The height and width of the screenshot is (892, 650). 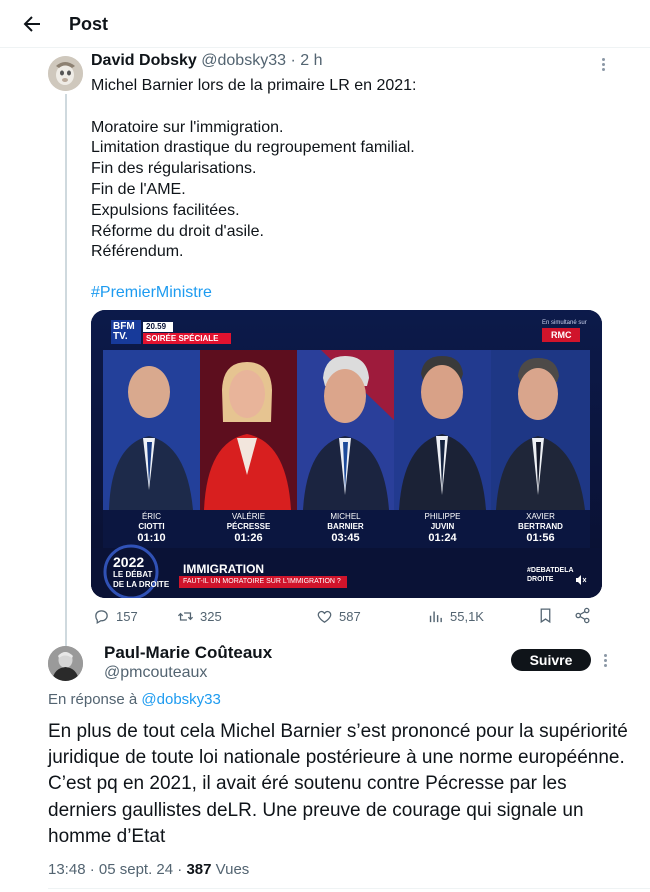 What do you see at coordinates (124, 331) in the screenshot?
I see `channel-logo: BFM TV.` at bounding box center [124, 331].